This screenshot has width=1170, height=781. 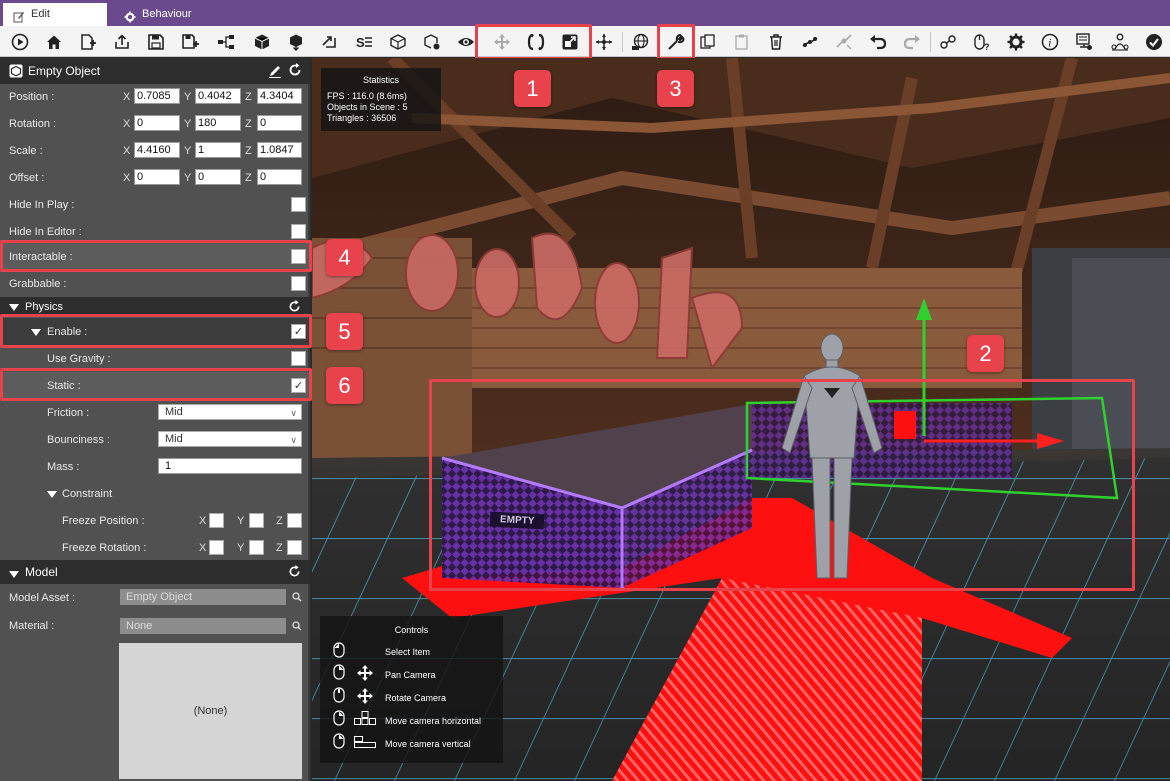 I want to click on material-label: Material :, so click(x=32, y=625).